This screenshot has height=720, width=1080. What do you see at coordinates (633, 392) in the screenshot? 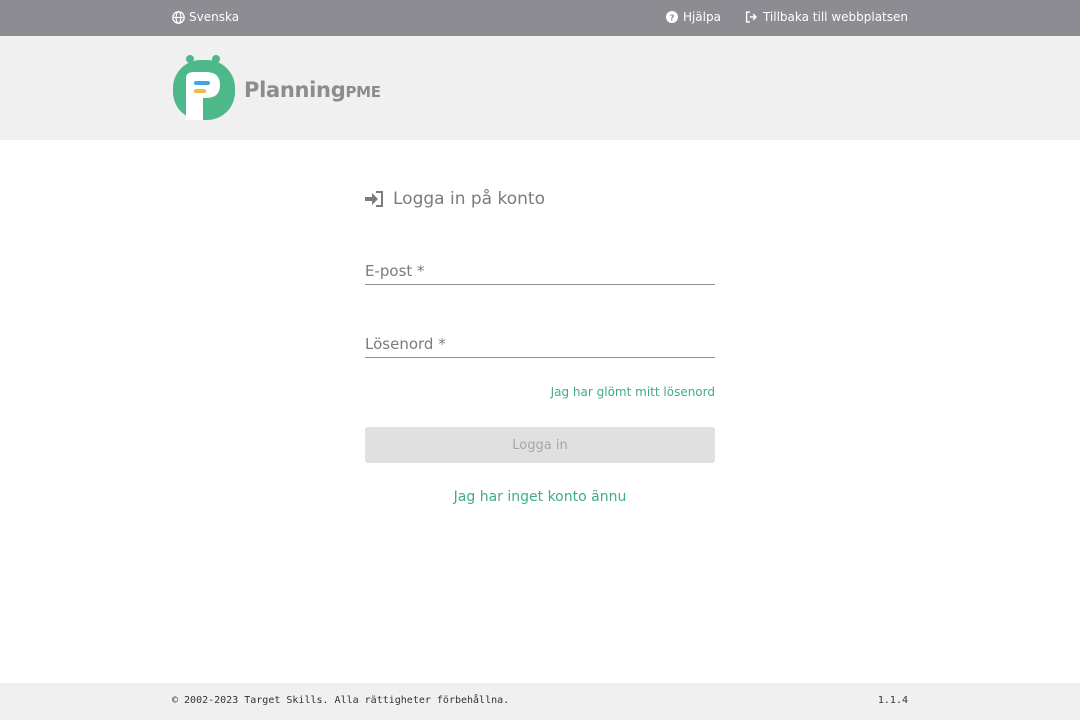
I see `forgot-password-link: Jag har glömt mitt lösenord` at bounding box center [633, 392].